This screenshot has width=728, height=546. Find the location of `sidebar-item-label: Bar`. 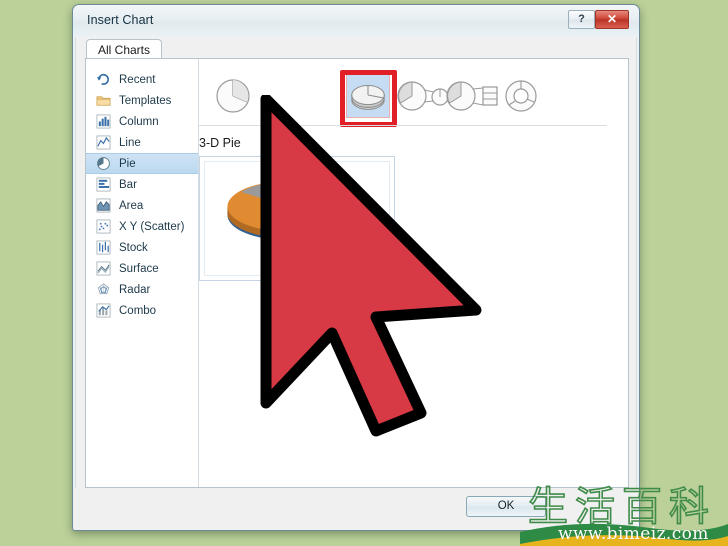

sidebar-item-label: Bar is located at coordinates (128, 184).